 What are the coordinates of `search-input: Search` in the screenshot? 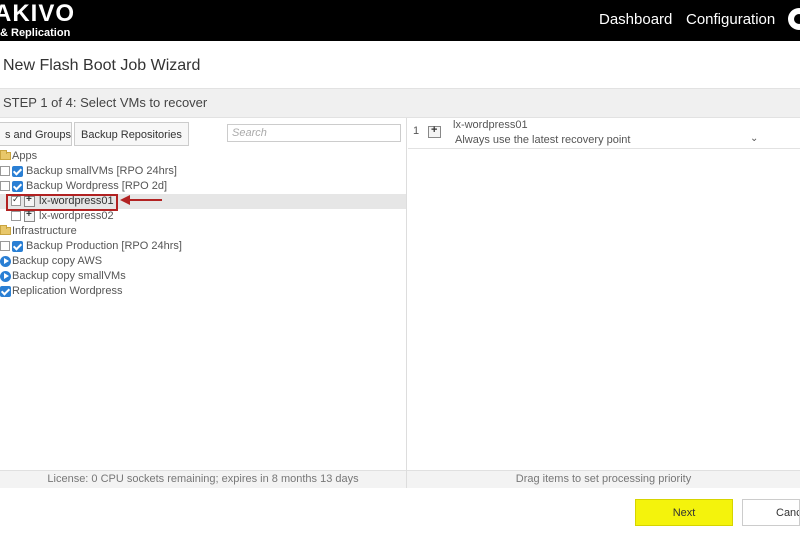 It's located at (314, 133).